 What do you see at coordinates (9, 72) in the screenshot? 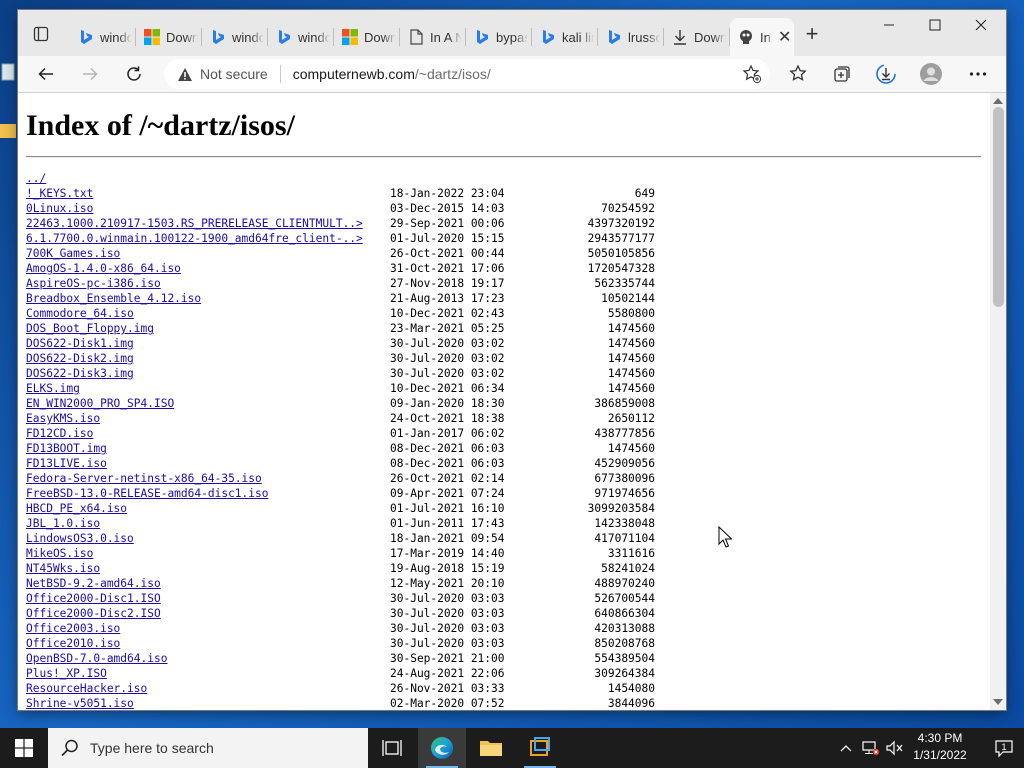
I see `desktop-recycle-bin-icon` at bounding box center [9, 72].